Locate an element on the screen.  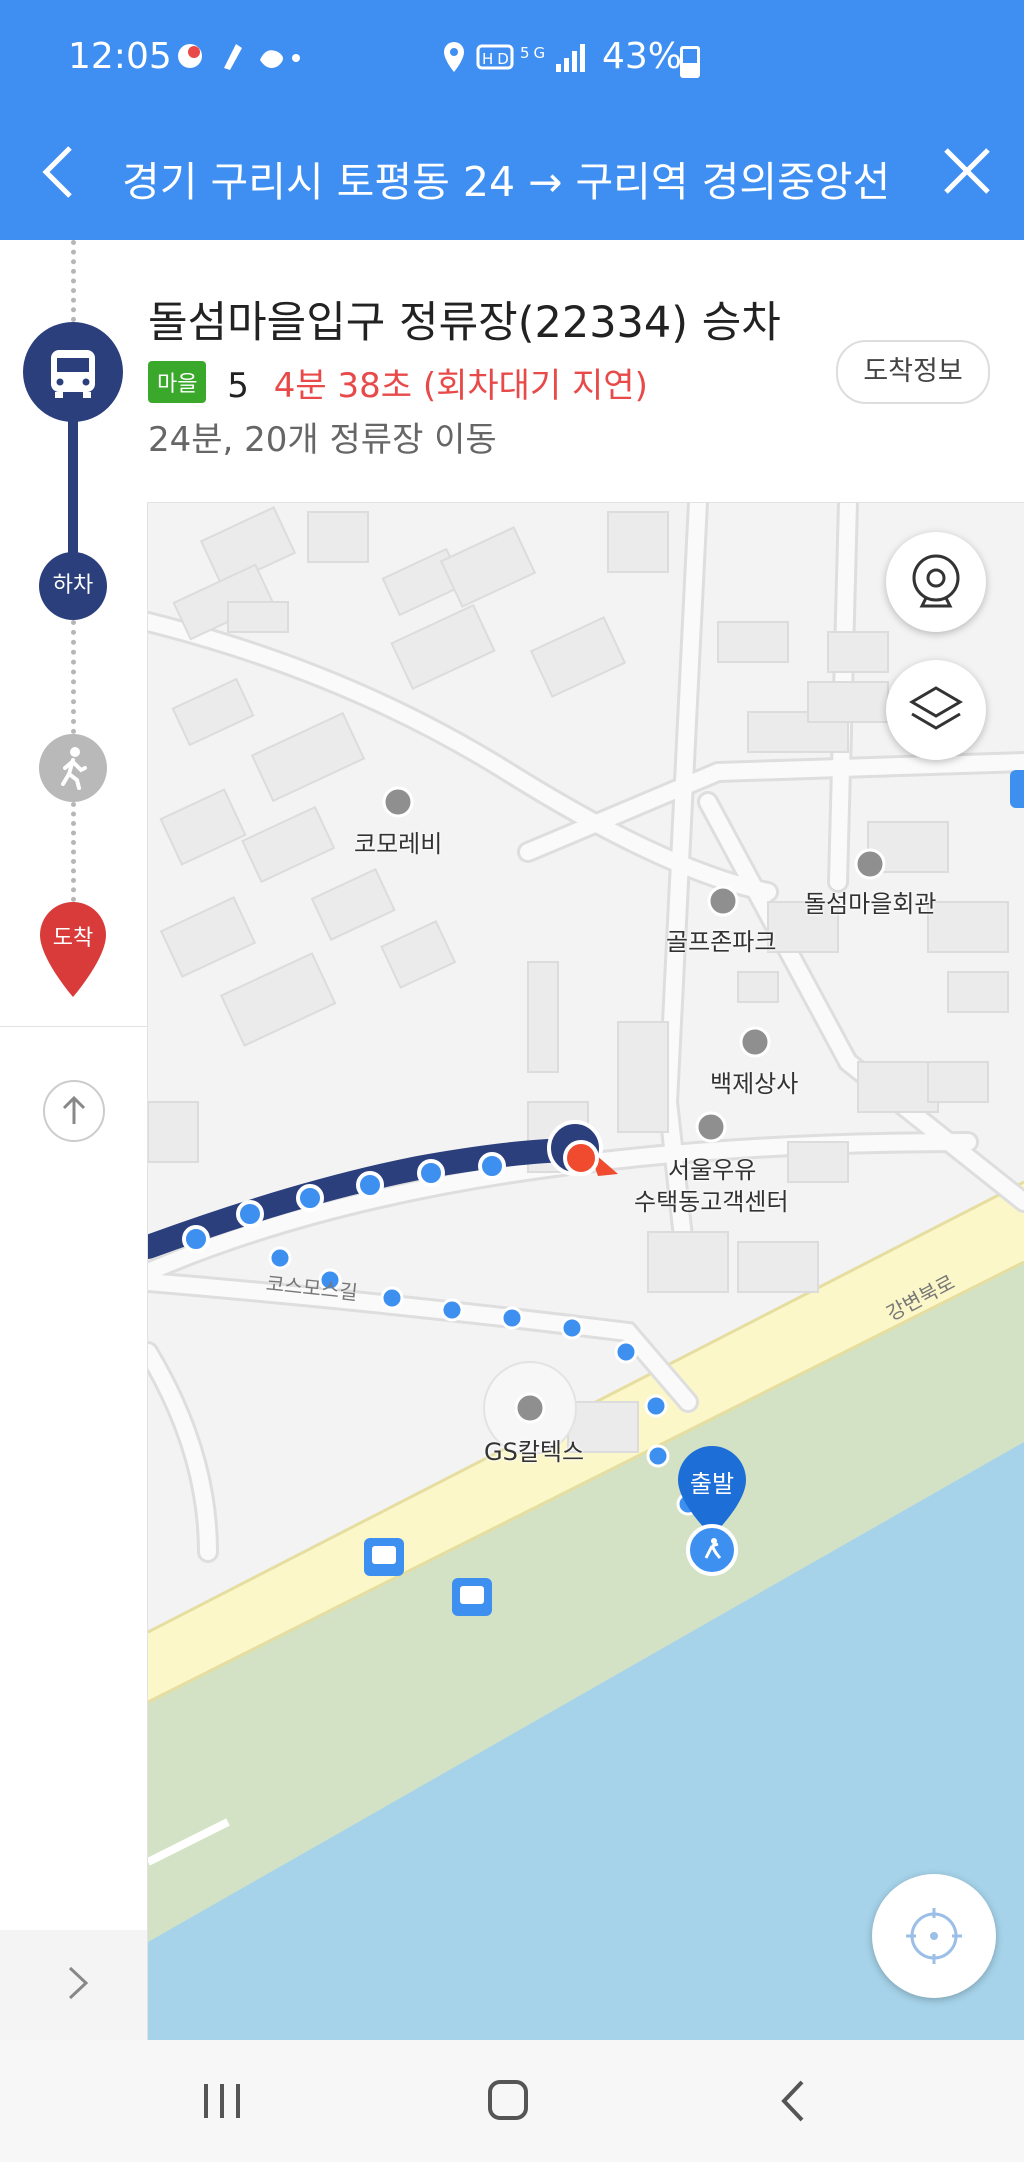
bus-info: 마을 5 4분 38초 (회차대기 지연) is located at coordinates (398, 382).